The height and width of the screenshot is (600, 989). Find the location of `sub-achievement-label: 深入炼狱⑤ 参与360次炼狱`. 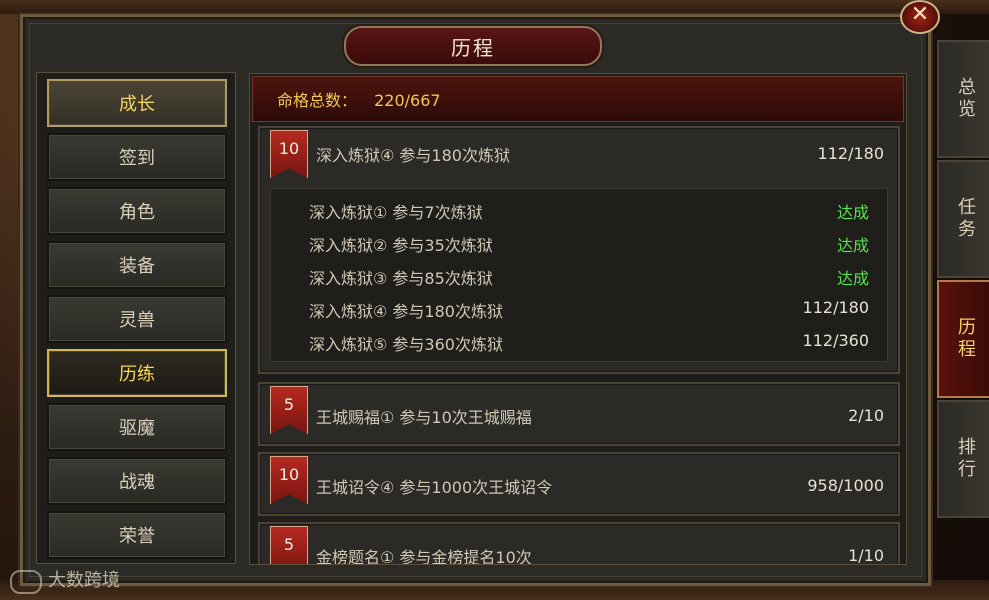

sub-achievement-label: 深入炼狱⑤ 参与360次炼狱 is located at coordinates (406, 344).